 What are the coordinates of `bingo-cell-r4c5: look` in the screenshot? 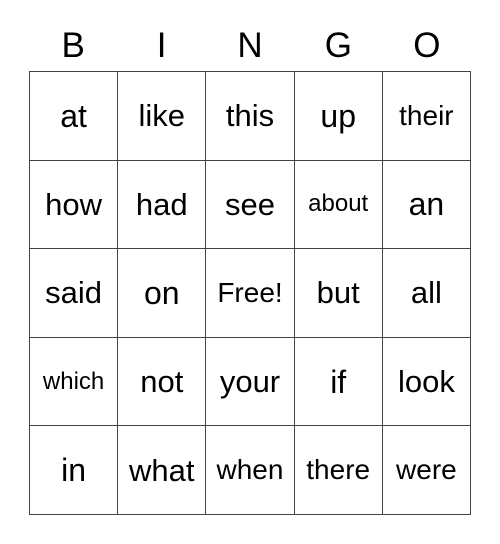 It's located at (426, 382).